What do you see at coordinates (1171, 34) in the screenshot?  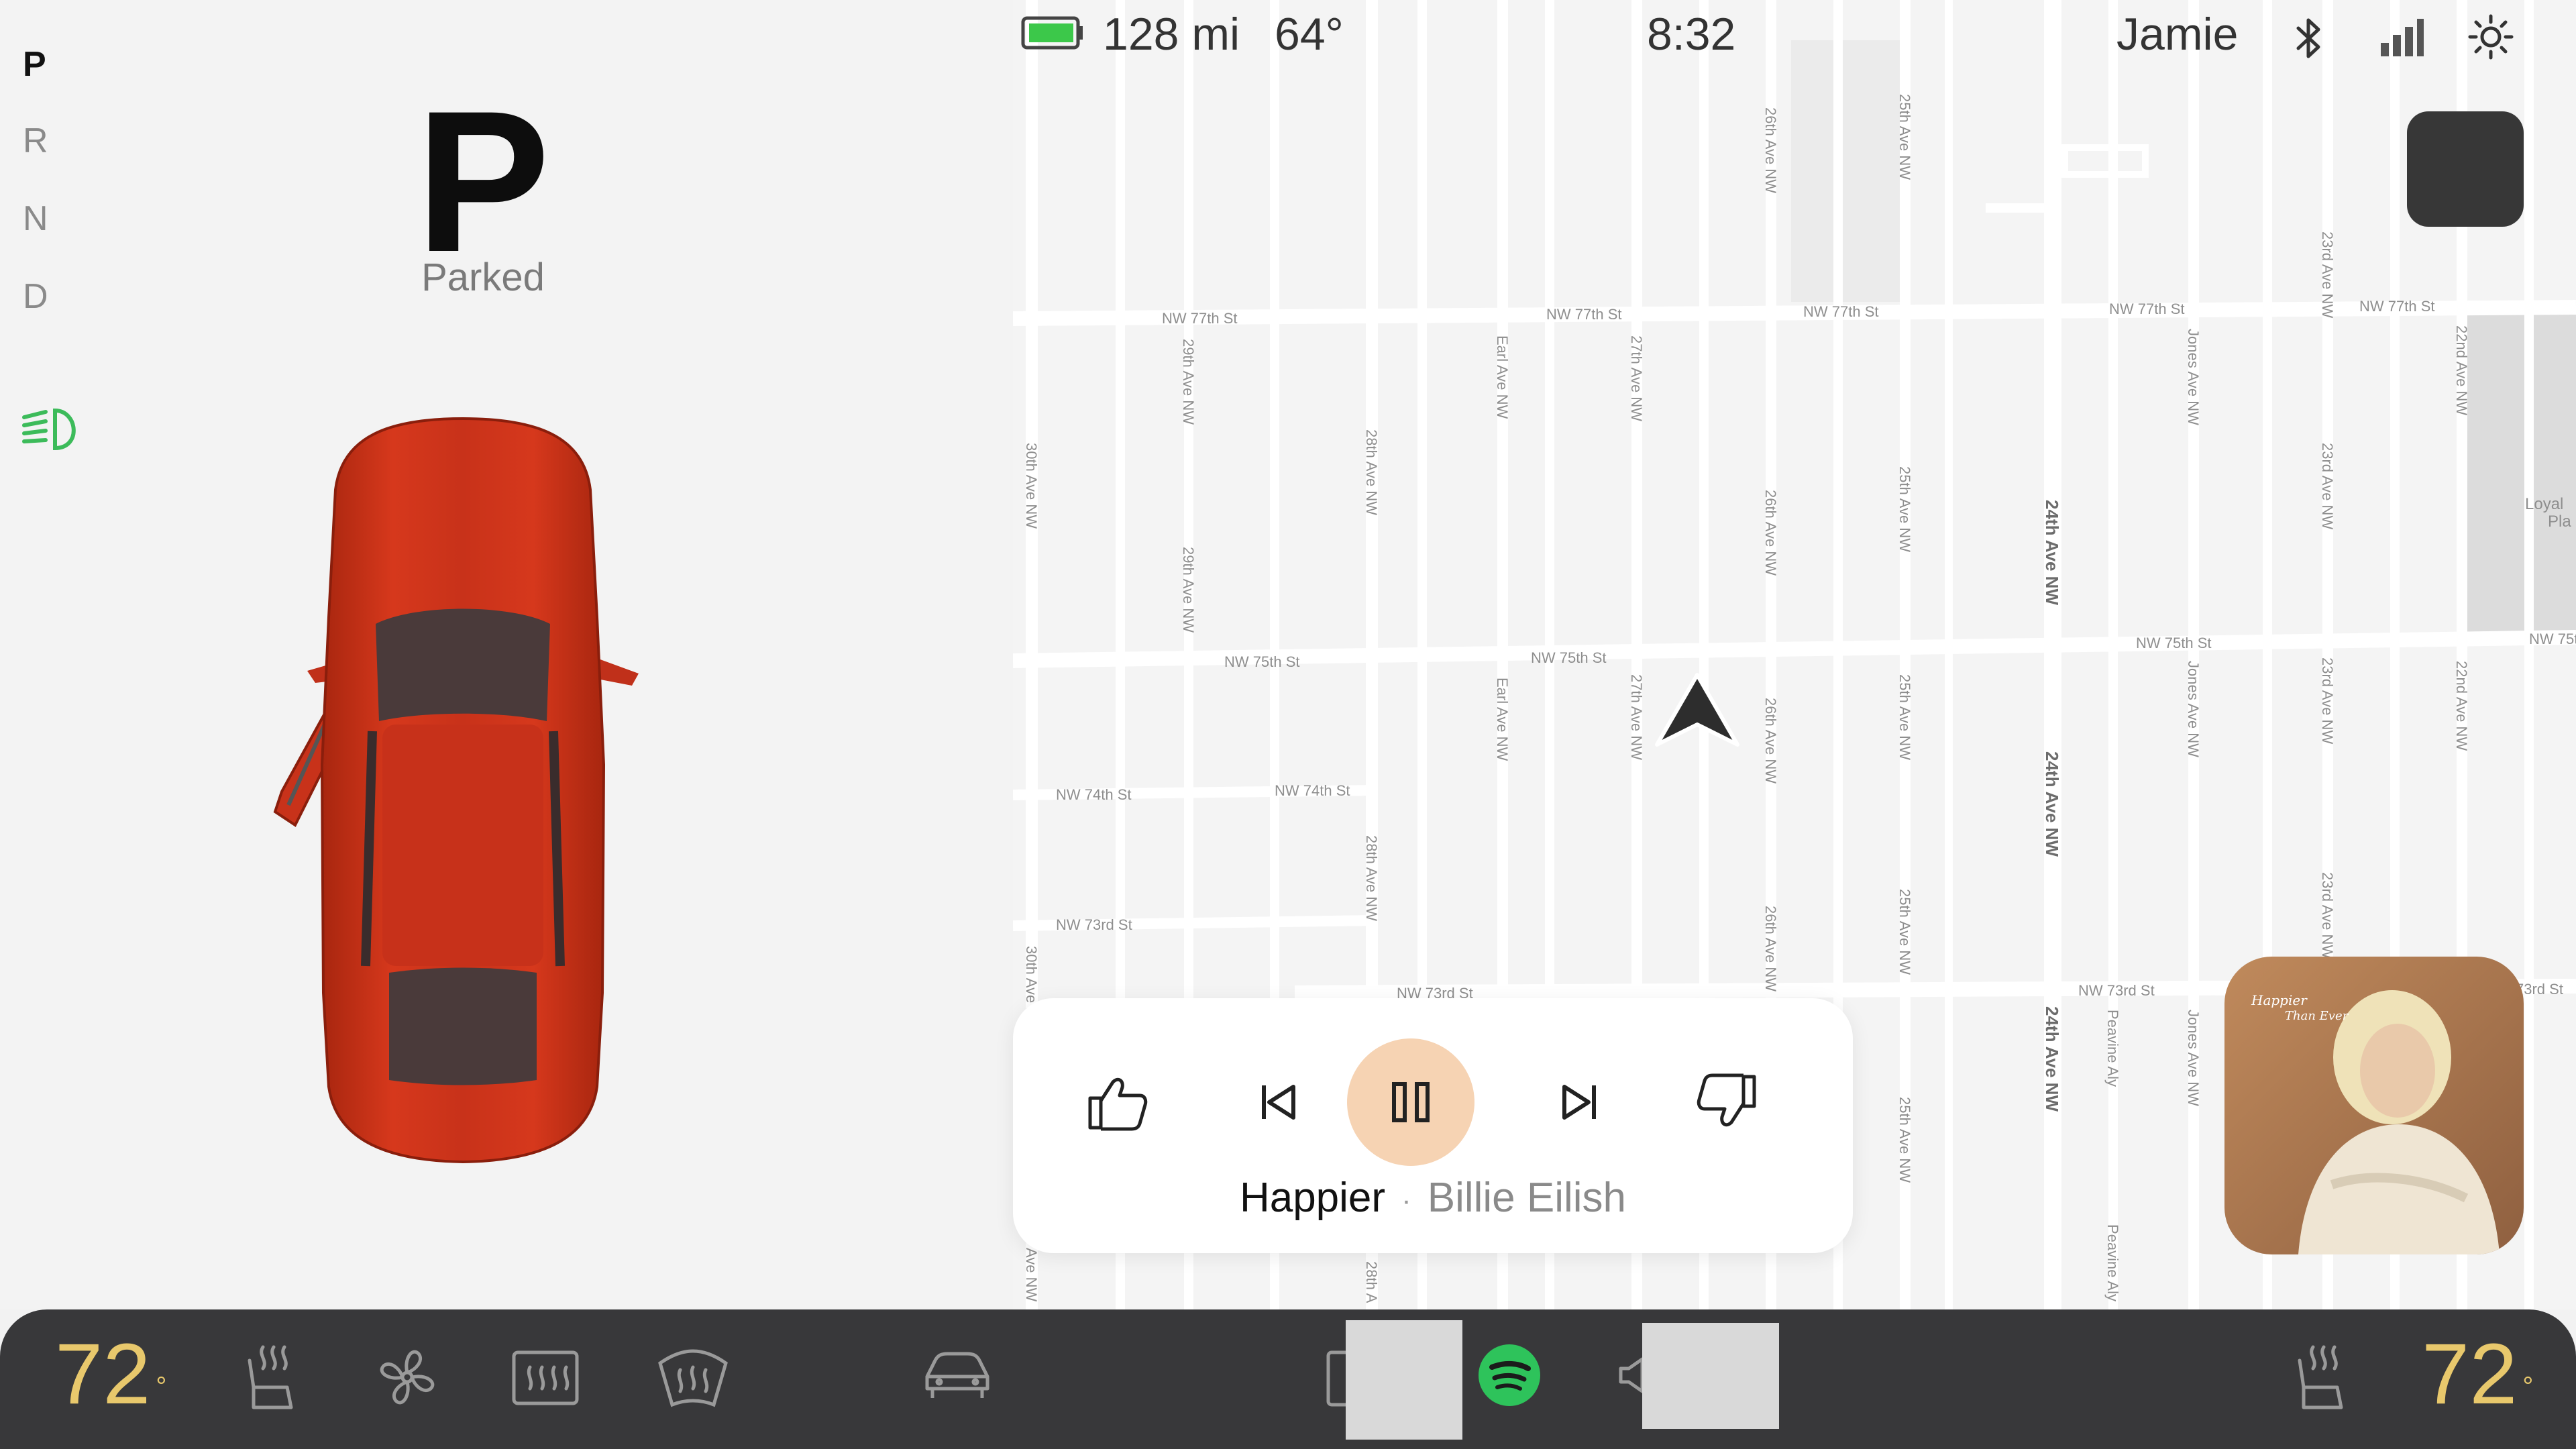 I see `range-readout: 128 mi` at bounding box center [1171, 34].